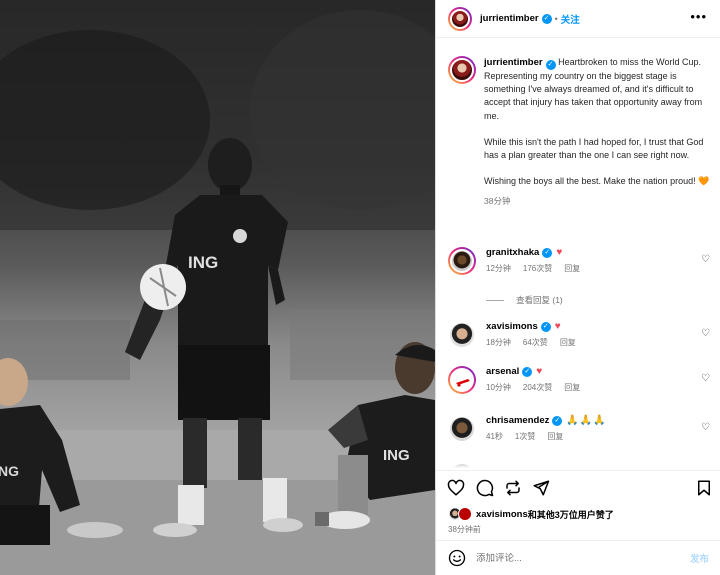  I want to click on replies-divider-line, so click(495, 300).